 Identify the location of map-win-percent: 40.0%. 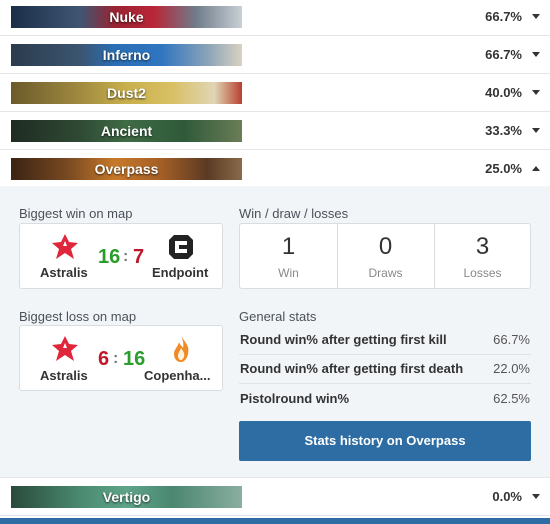
(503, 92).